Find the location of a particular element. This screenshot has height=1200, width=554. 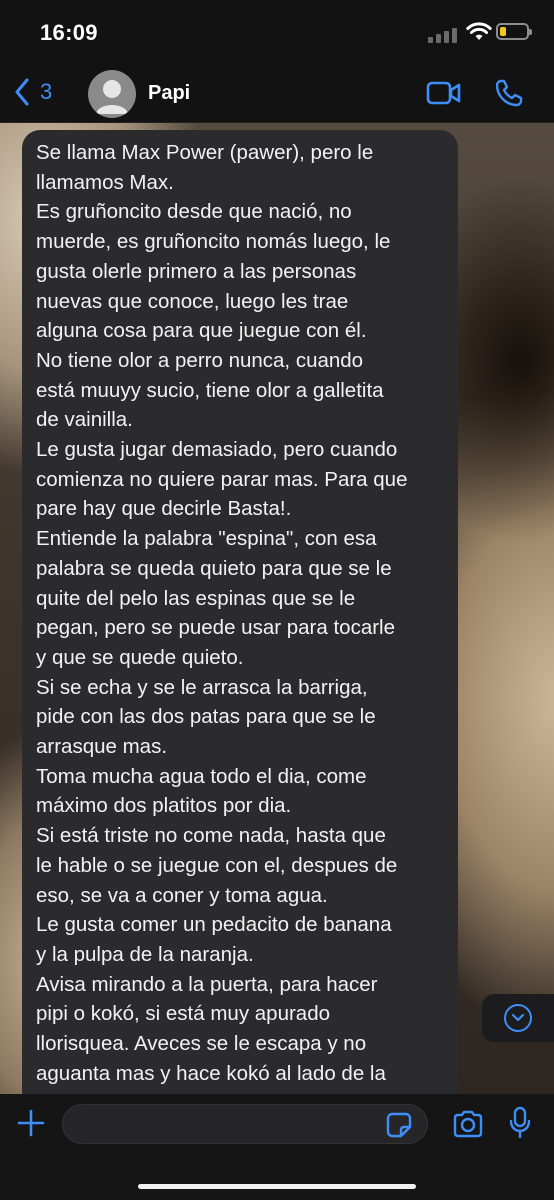

chevron-down-icon is located at coordinates (518, 1017).